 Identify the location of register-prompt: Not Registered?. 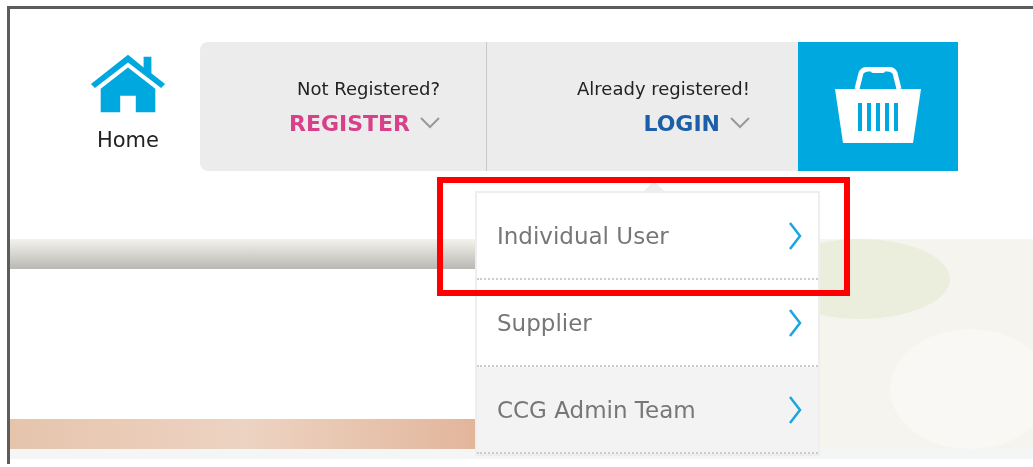
(368, 88).